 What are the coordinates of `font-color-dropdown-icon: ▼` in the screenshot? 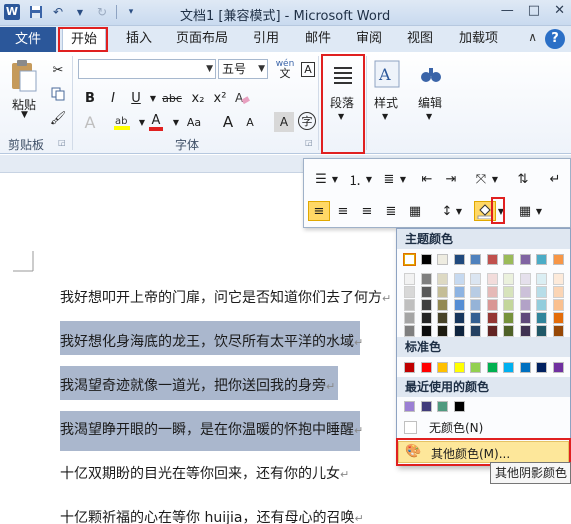 It's located at (176, 122).